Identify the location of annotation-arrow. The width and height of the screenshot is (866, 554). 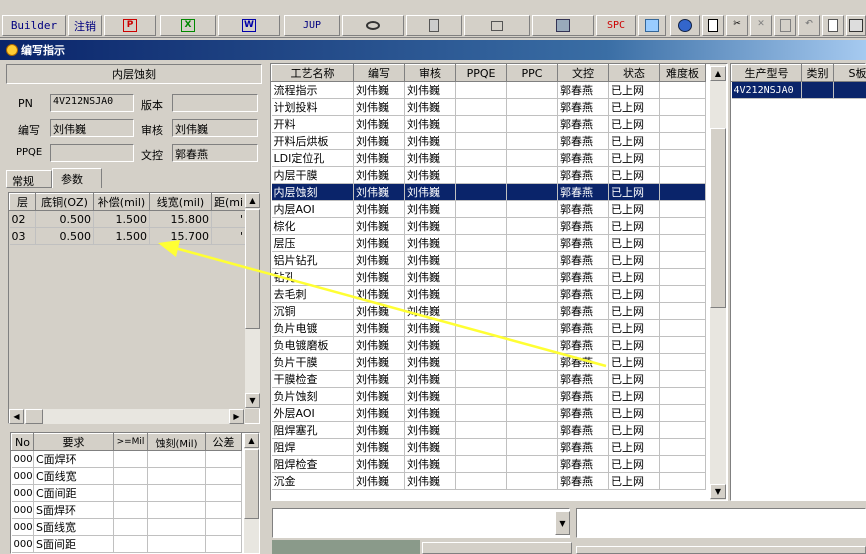
(382, 304).